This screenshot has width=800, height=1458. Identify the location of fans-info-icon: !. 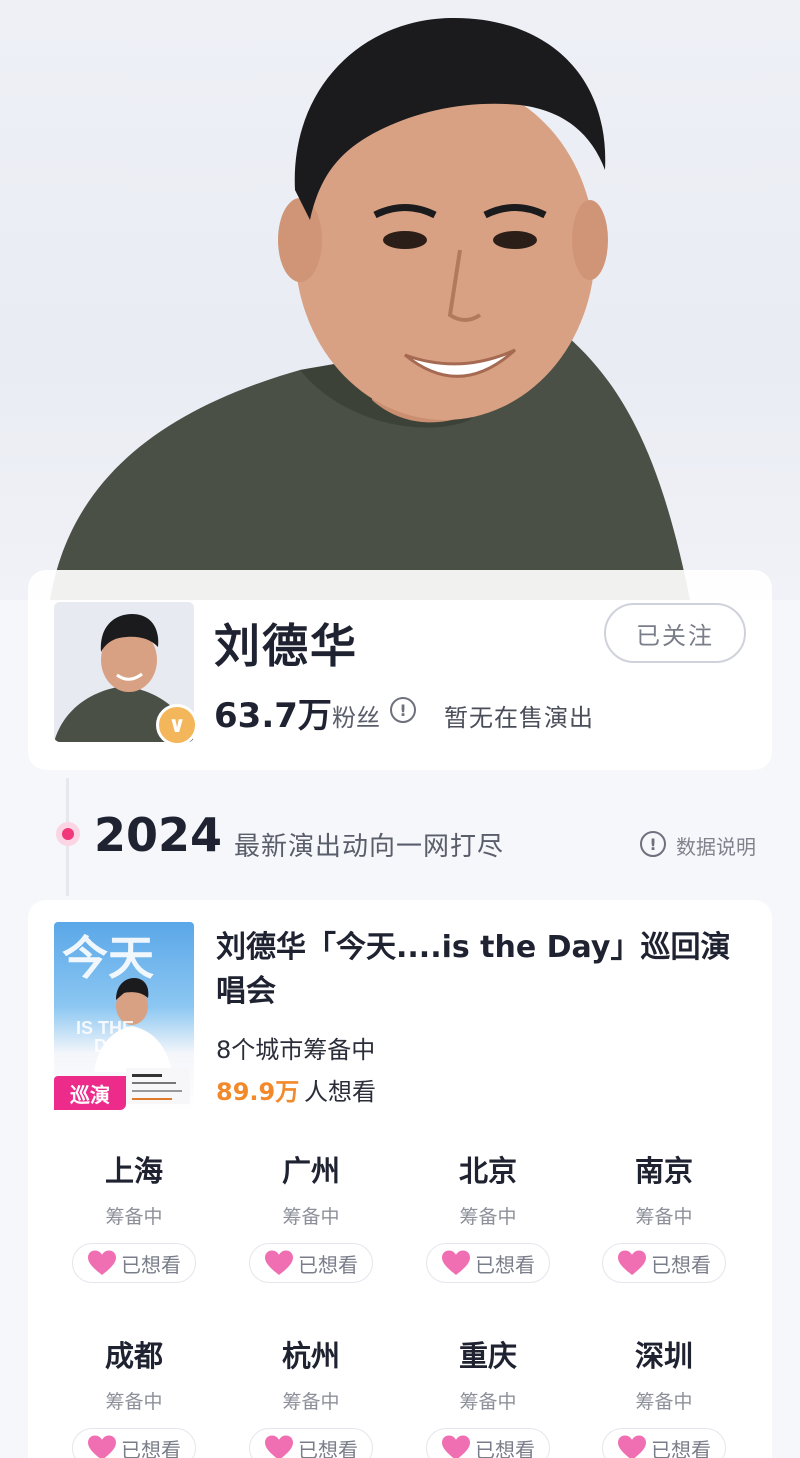
(403, 710).